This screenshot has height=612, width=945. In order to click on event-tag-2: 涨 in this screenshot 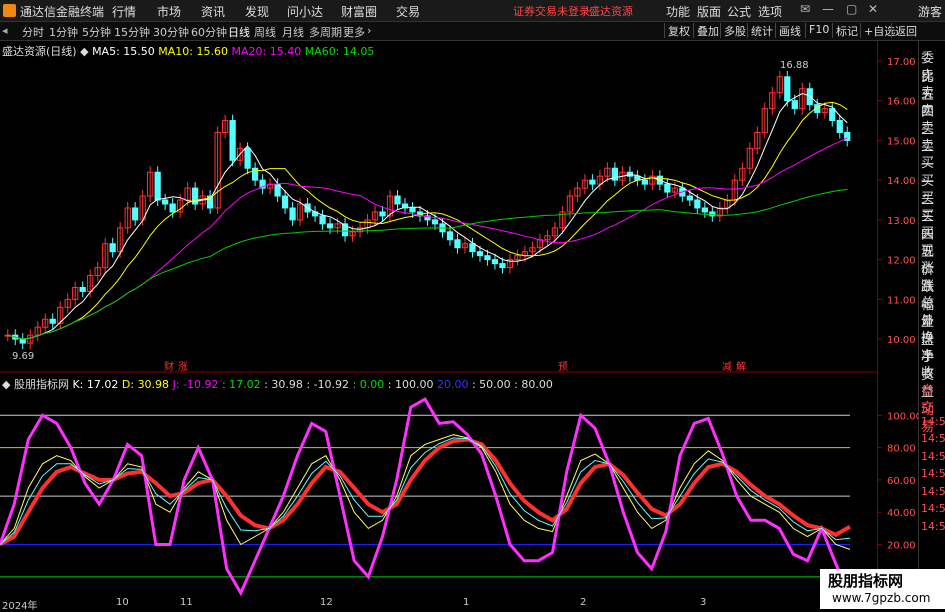, I will do `click(183, 367)`.